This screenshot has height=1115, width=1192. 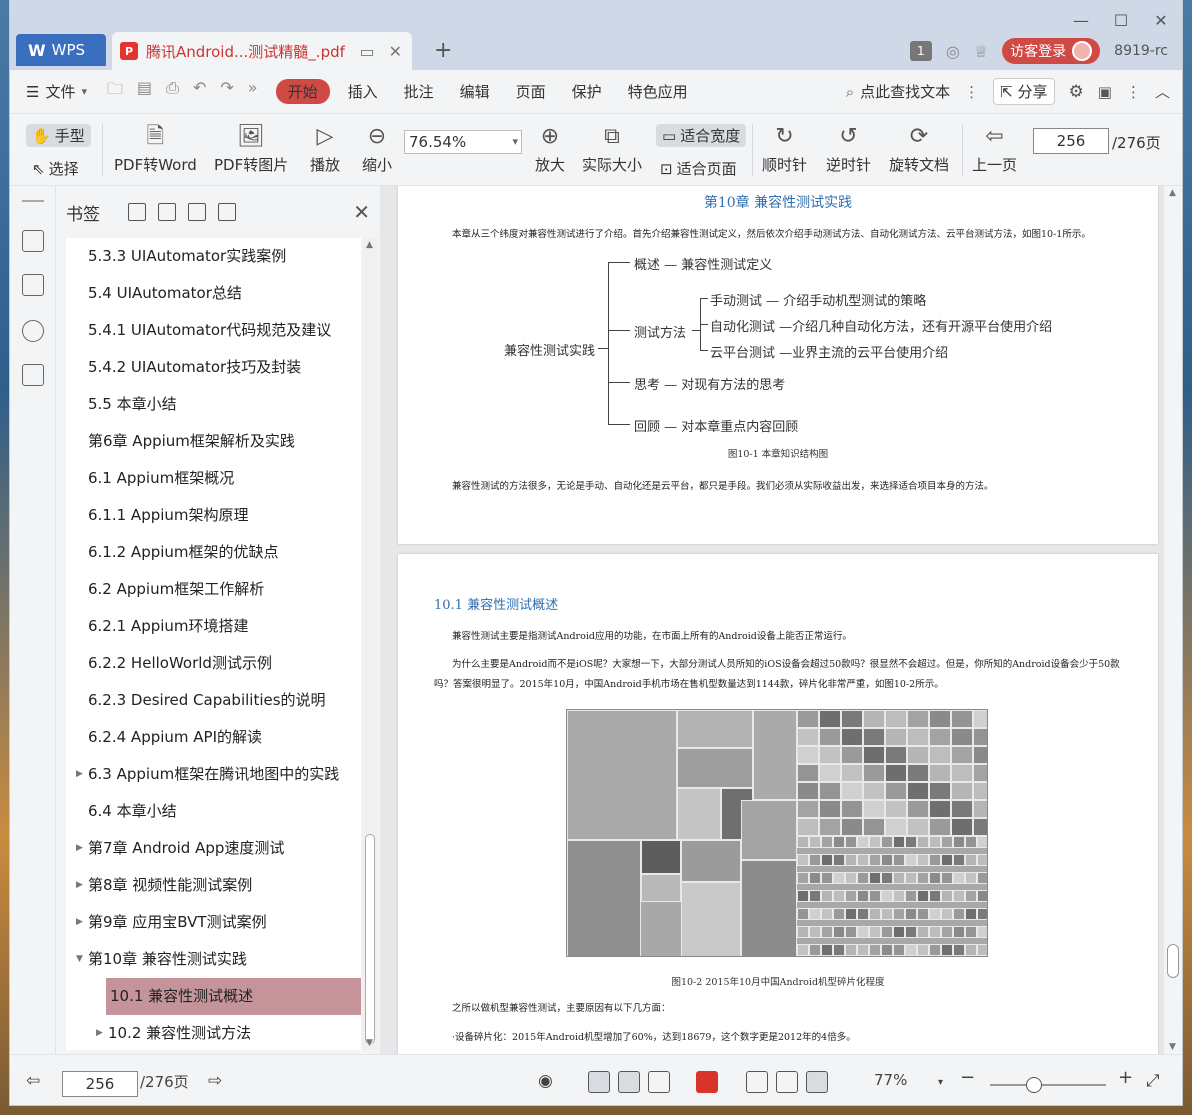 What do you see at coordinates (599, 1082) in the screenshot?
I see `continuous-mode-icon` at bounding box center [599, 1082].